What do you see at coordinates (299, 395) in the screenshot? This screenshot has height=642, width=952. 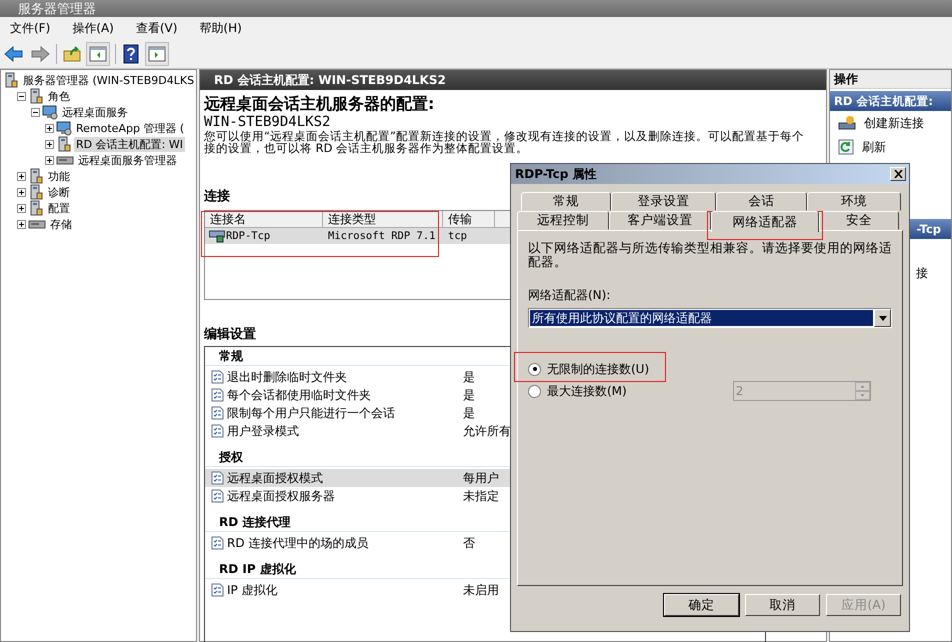 I see `setting-name: 每个会话都使用临时文件夹` at bounding box center [299, 395].